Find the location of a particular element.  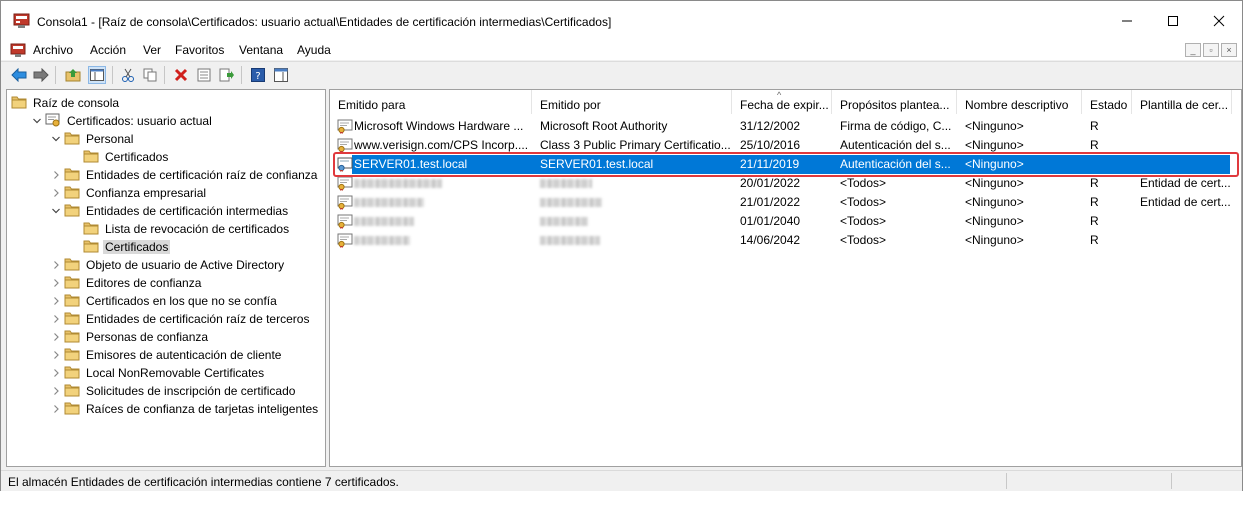

cell-issued_by is located at coordinates (632, 240).